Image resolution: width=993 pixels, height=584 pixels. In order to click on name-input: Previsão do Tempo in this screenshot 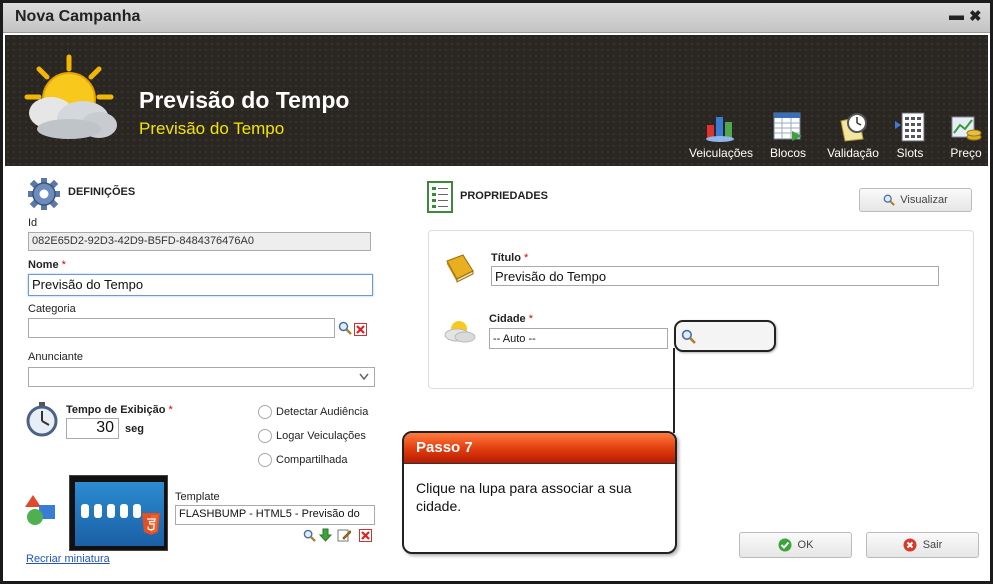, I will do `click(200, 285)`.